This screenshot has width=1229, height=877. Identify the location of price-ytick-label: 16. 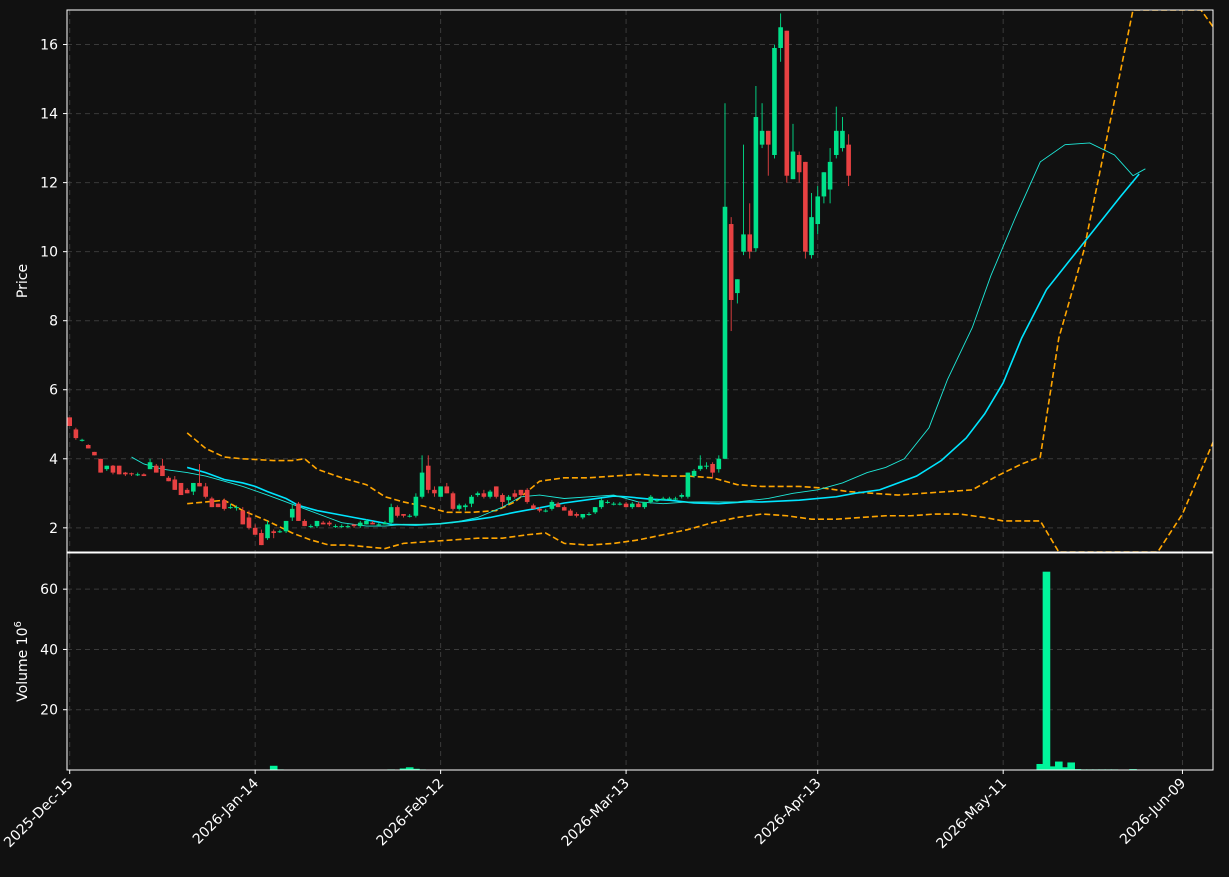
(49, 46).